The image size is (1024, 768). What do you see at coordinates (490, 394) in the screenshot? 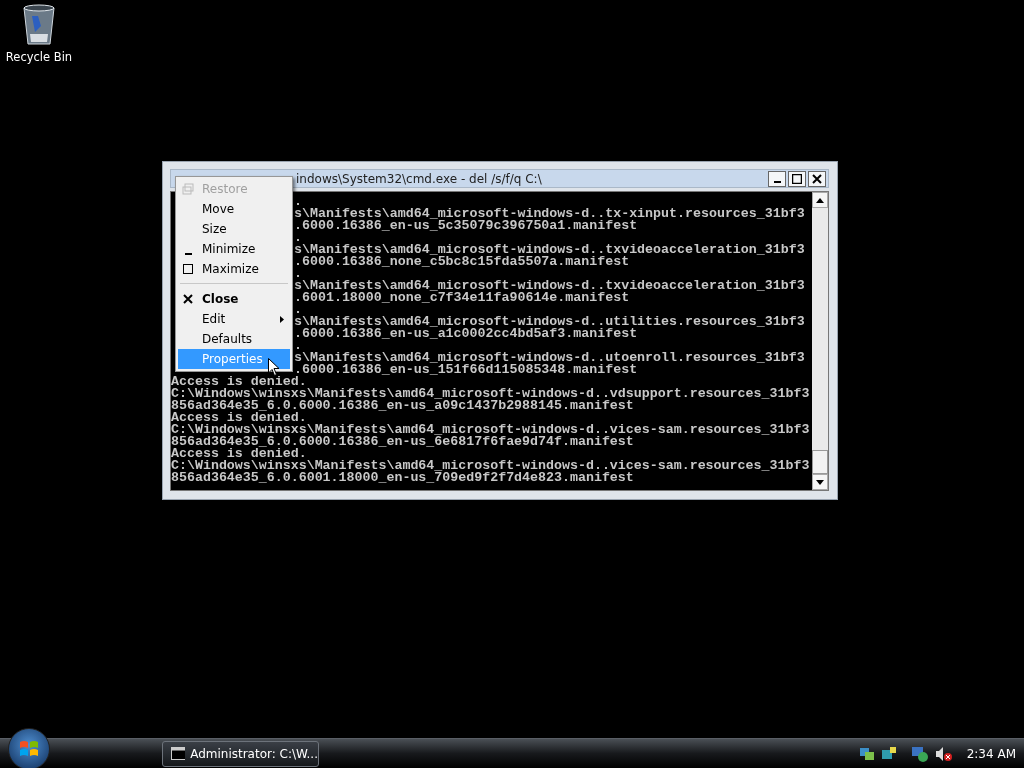
I see `console-line: C:\Windows\winsxs\Manifests\amd64_microsoft-windows-d..vdsupport.resources_31bf3` at bounding box center [490, 394].